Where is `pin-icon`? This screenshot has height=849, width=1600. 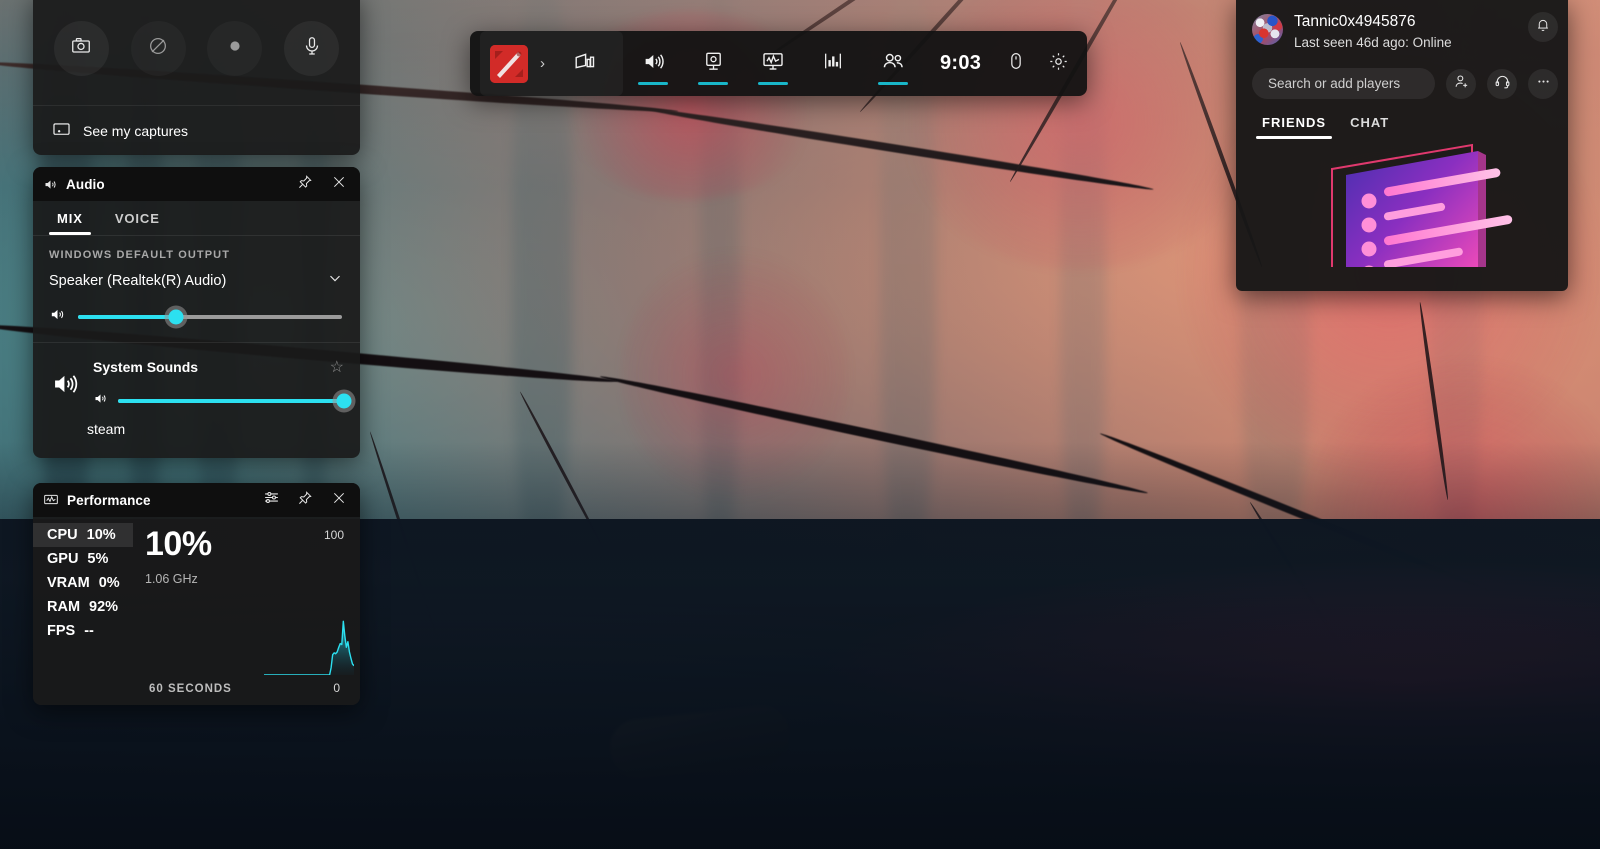
pin-icon is located at coordinates (305, 184).